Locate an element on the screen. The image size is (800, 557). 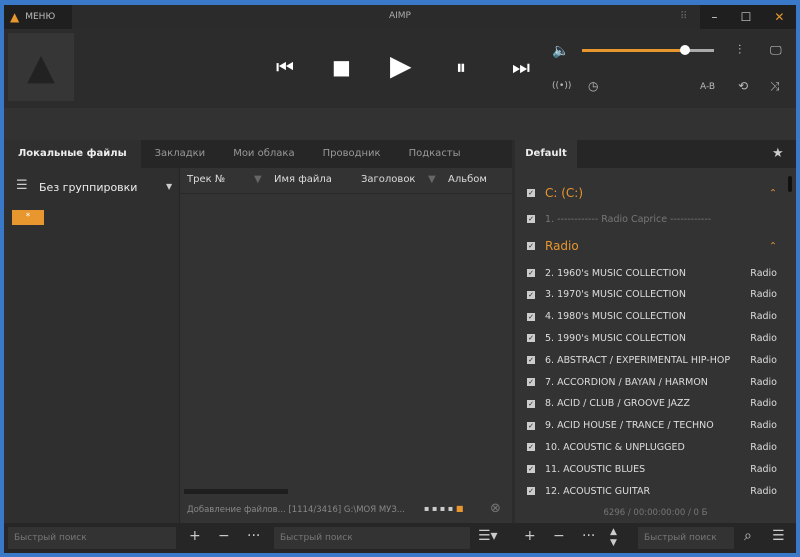
list-item: ✓ 10. ACOUSTIC & UNPLUGGED Radio is located at coordinates (652, 447).